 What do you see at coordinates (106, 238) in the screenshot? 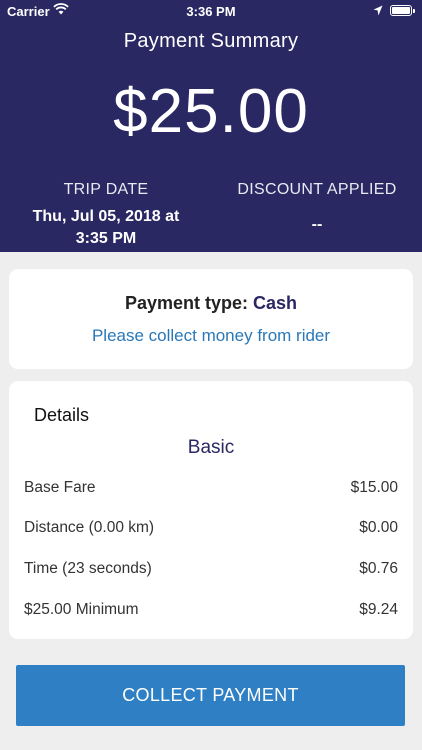
I see `trip-date-line-2: 3:35 PM` at bounding box center [106, 238].